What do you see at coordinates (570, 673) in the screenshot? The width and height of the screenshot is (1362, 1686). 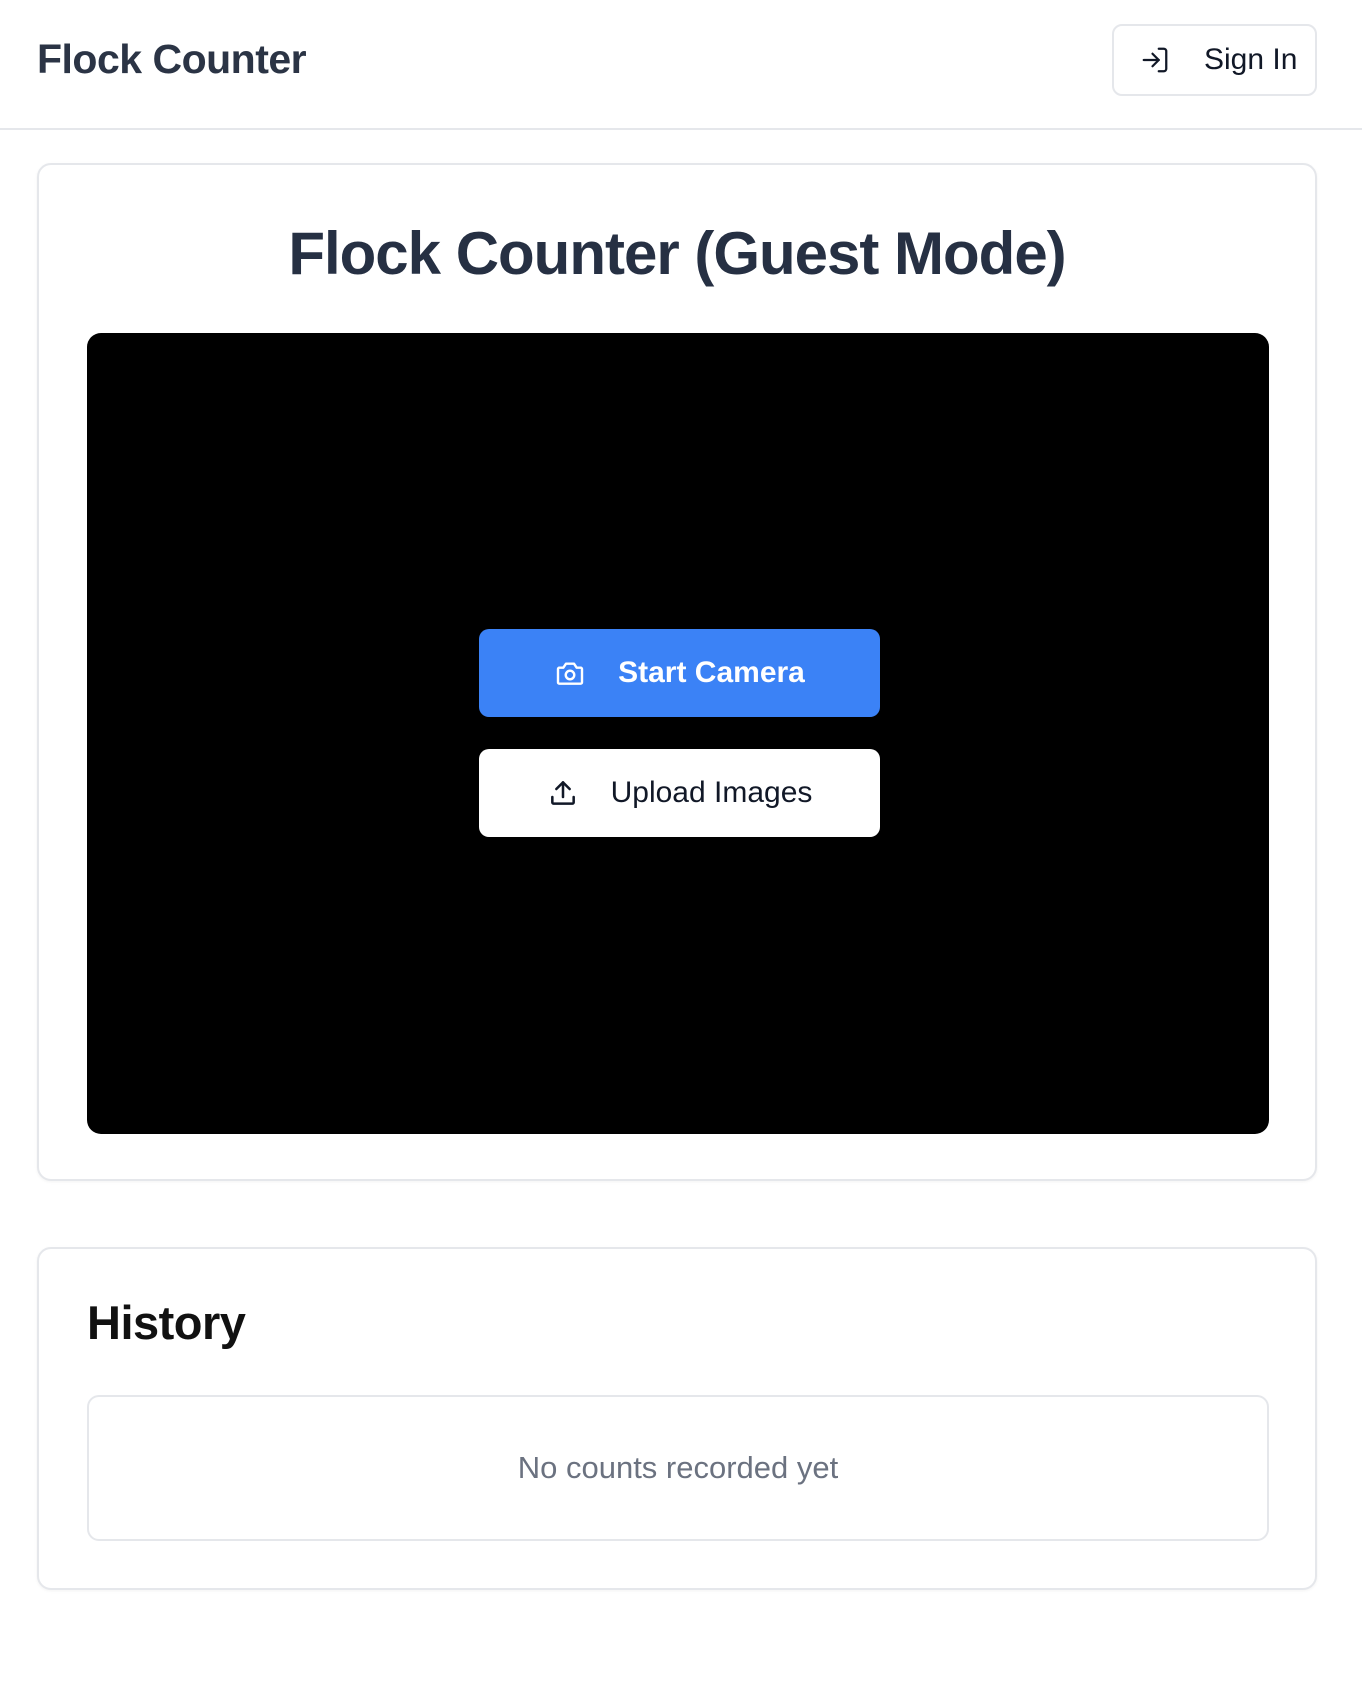 I see `camera-icon` at bounding box center [570, 673].